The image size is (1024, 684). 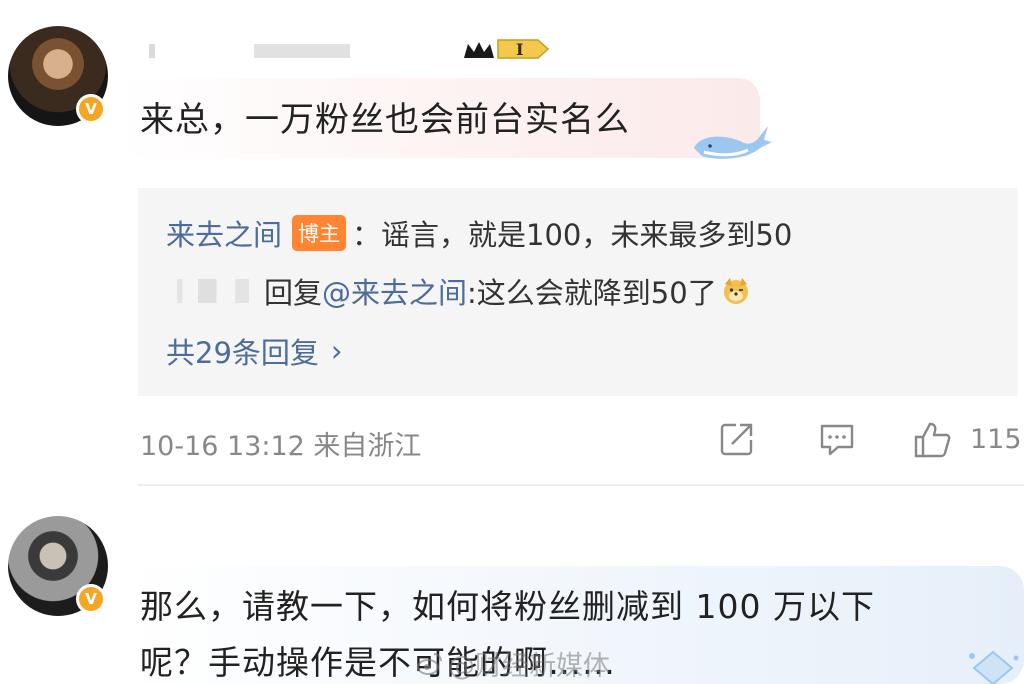 What do you see at coordinates (281, 446) in the screenshot?
I see `comment-meta: 10-16 13:12 来自浙江` at bounding box center [281, 446].